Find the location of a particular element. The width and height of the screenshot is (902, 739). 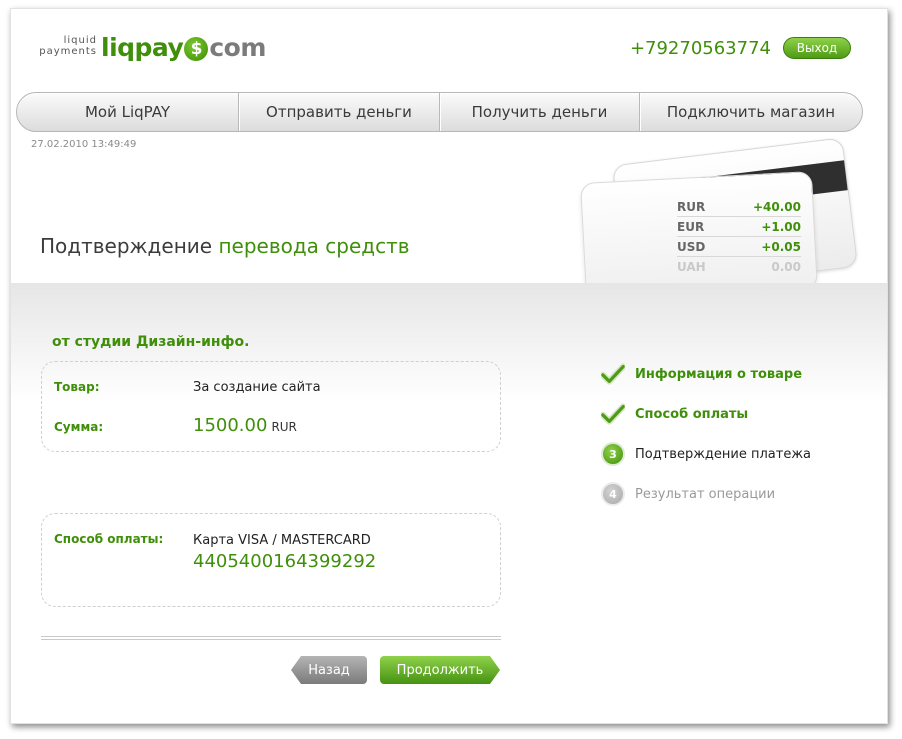

page-title-highlight: перевода средств is located at coordinates (314, 246).